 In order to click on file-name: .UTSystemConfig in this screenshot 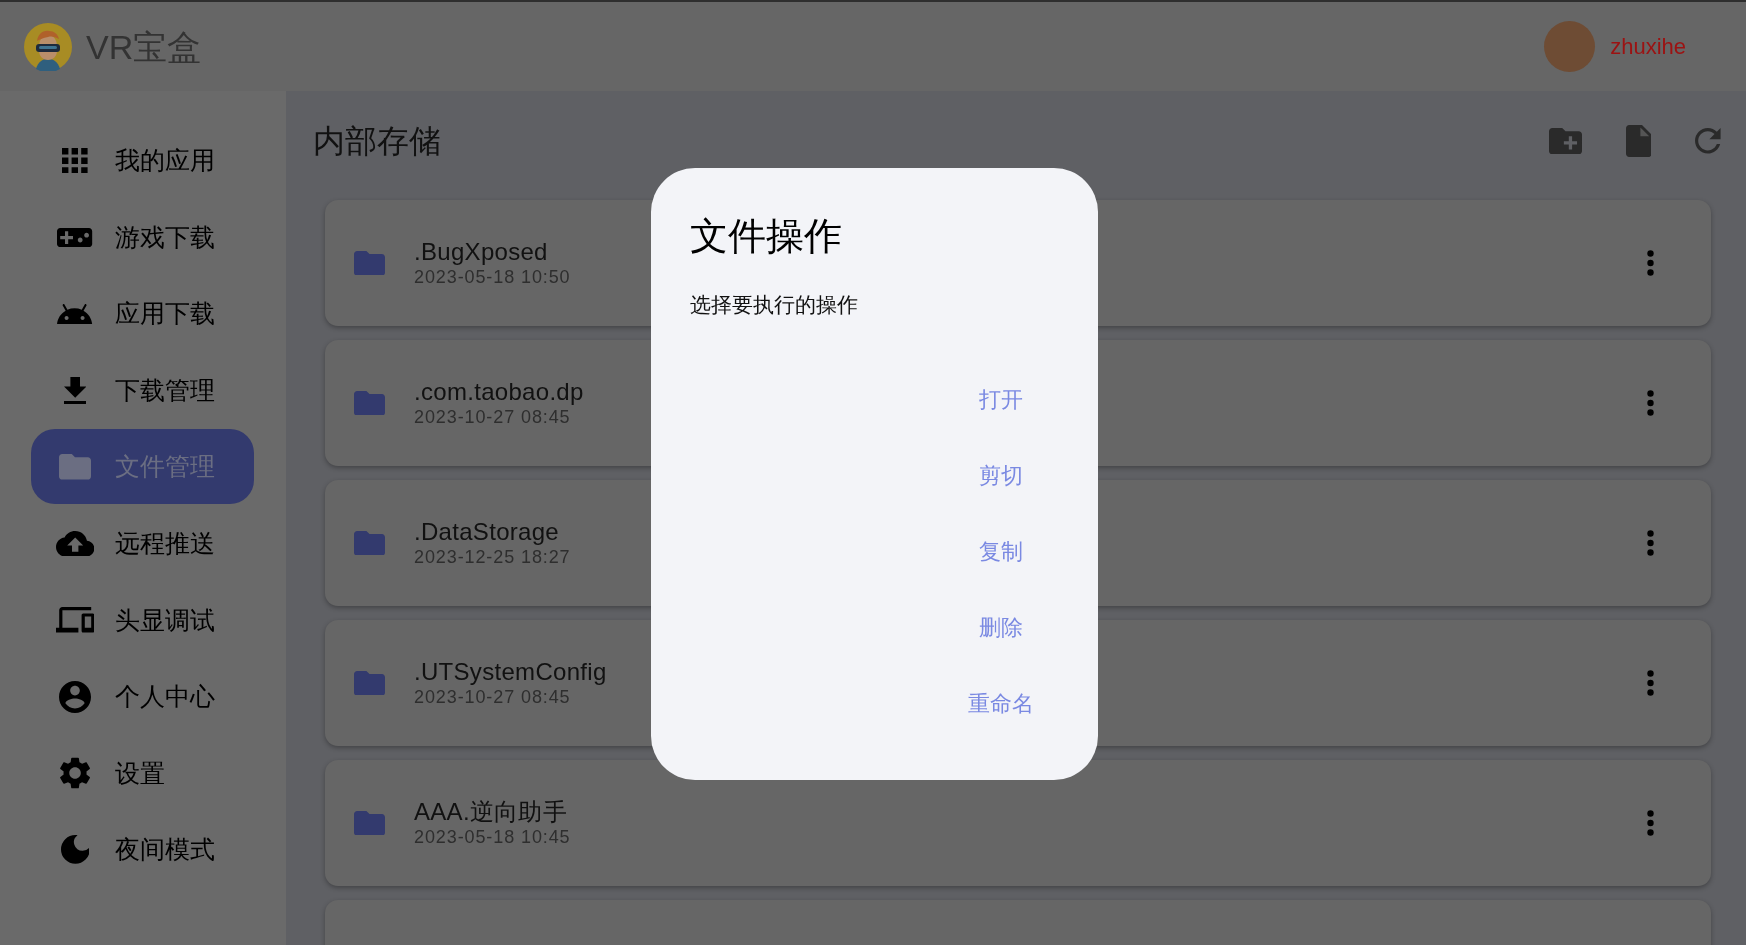, I will do `click(510, 672)`.